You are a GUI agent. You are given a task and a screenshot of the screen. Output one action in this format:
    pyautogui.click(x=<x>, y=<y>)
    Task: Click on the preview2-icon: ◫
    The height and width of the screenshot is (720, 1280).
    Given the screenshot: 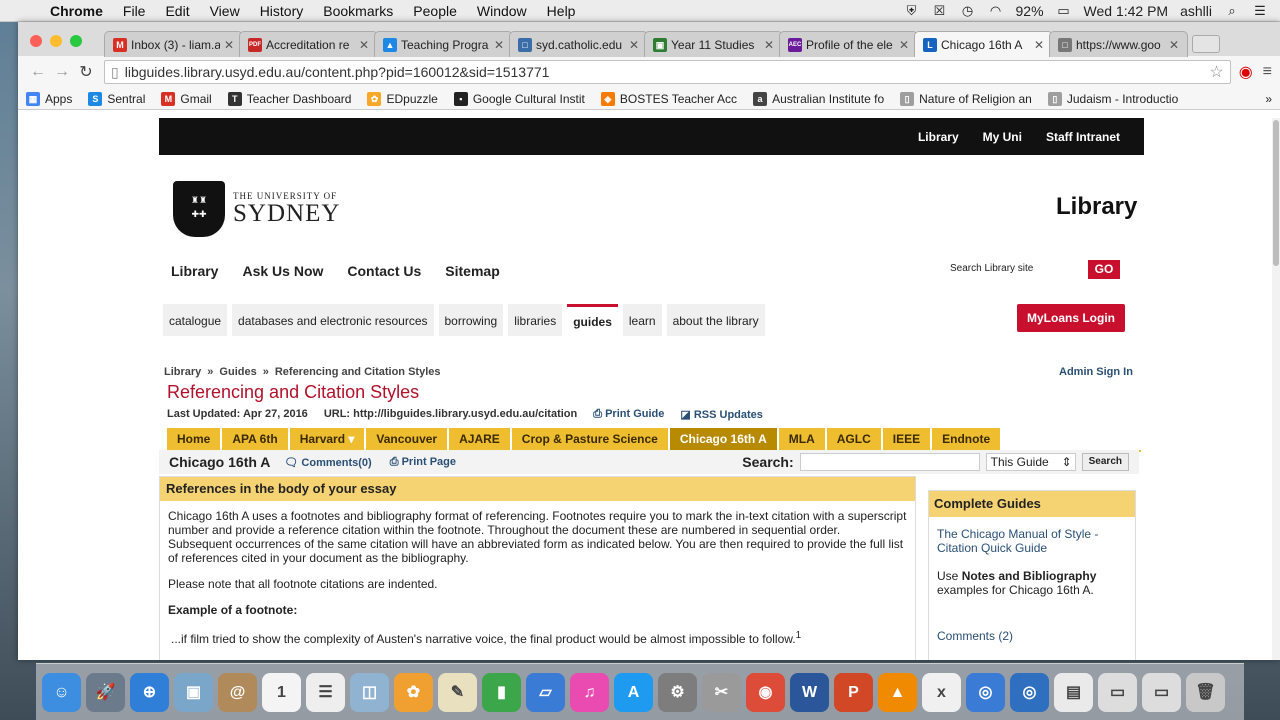 What is the action you would take?
    pyautogui.click(x=369, y=692)
    